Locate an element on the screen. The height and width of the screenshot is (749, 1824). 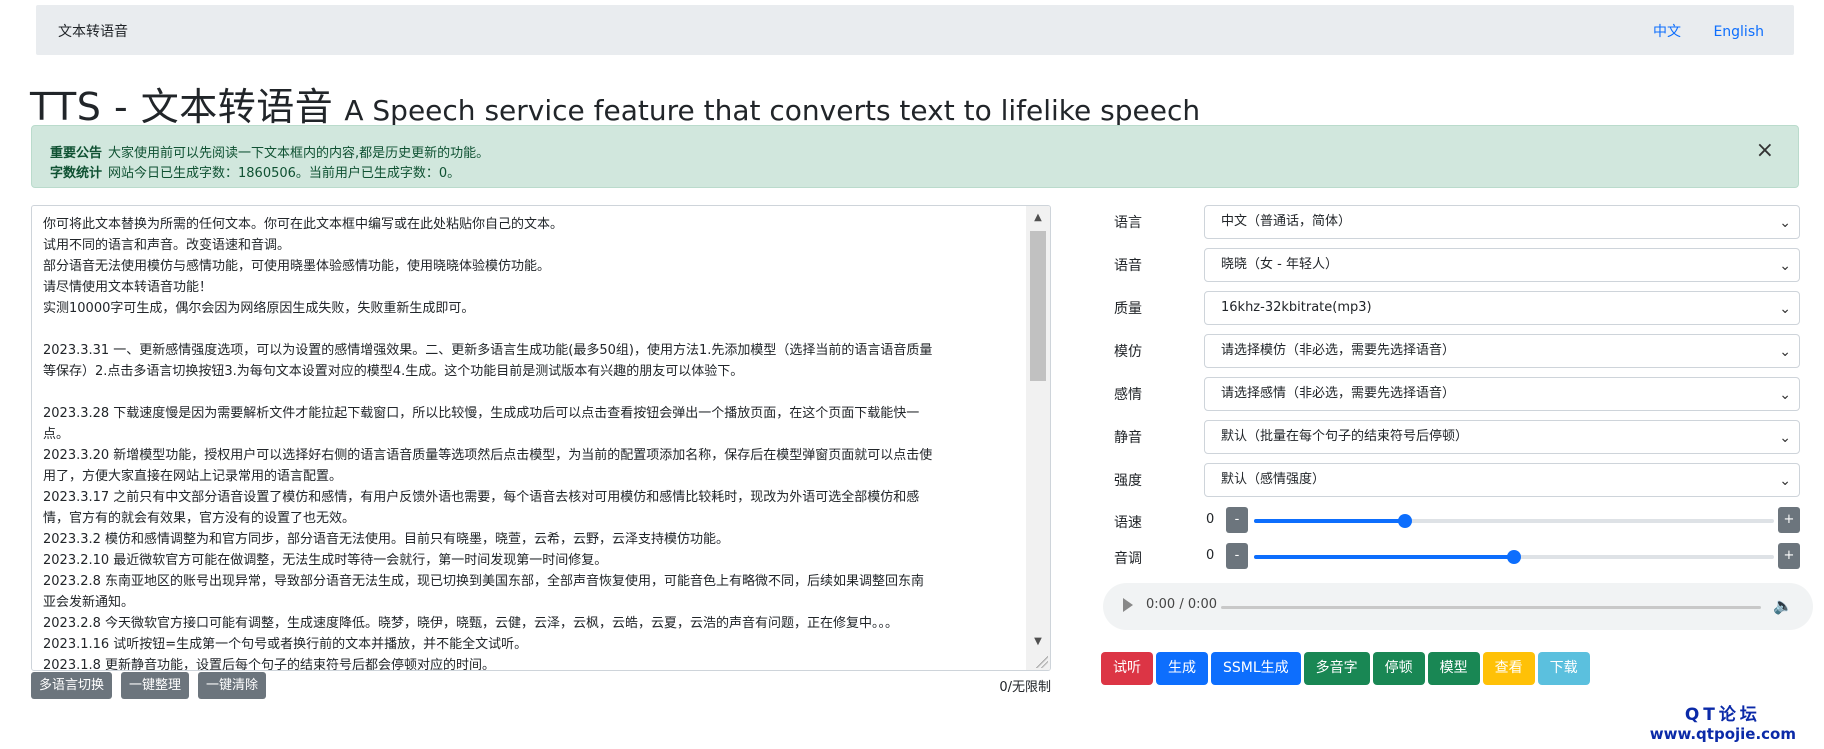
text-line: 亚会发新通知。 is located at coordinates (89, 602).